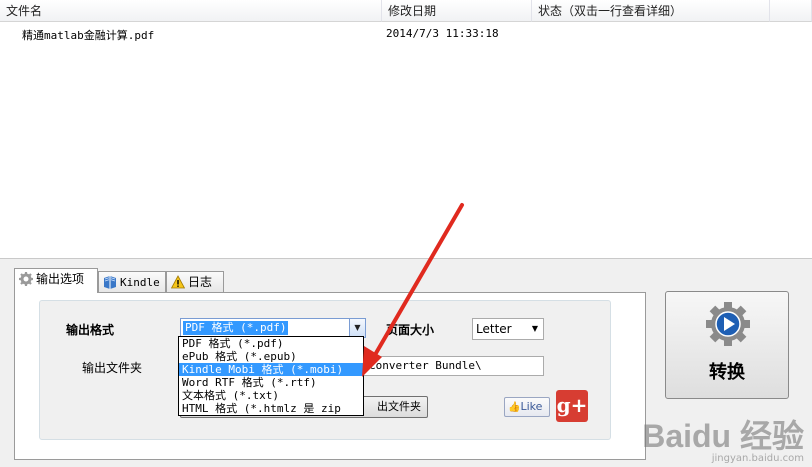 Image resolution: width=812 pixels, height=467 pixels. I want to click on column-header-filler, so click(791, 11).